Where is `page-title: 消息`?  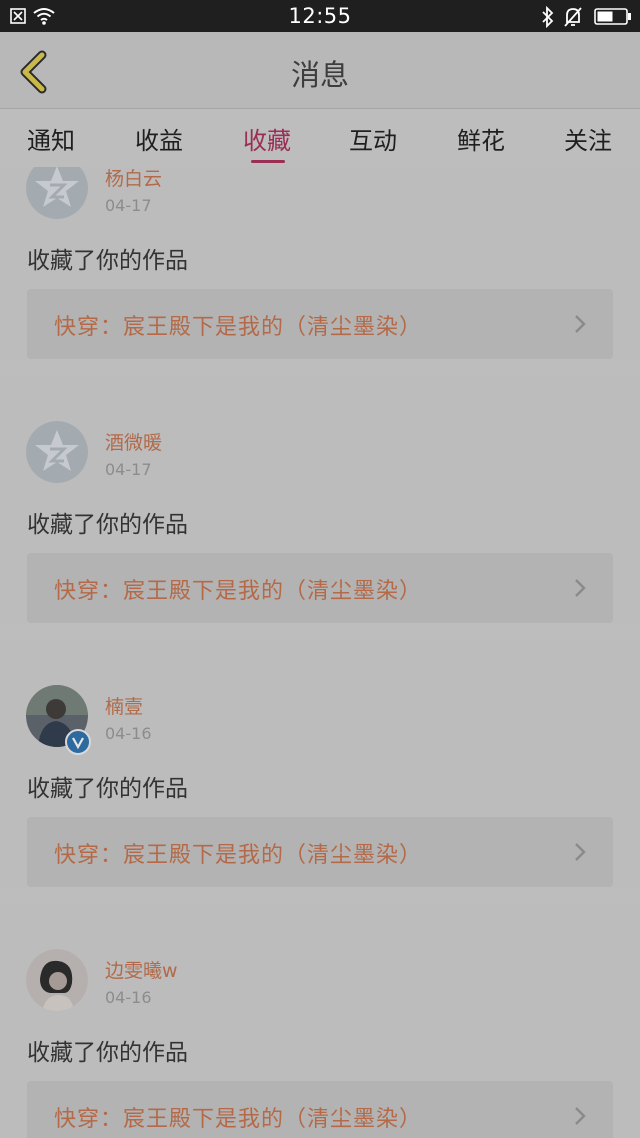 page-title: 消息 is located at coordinates (319, 75).